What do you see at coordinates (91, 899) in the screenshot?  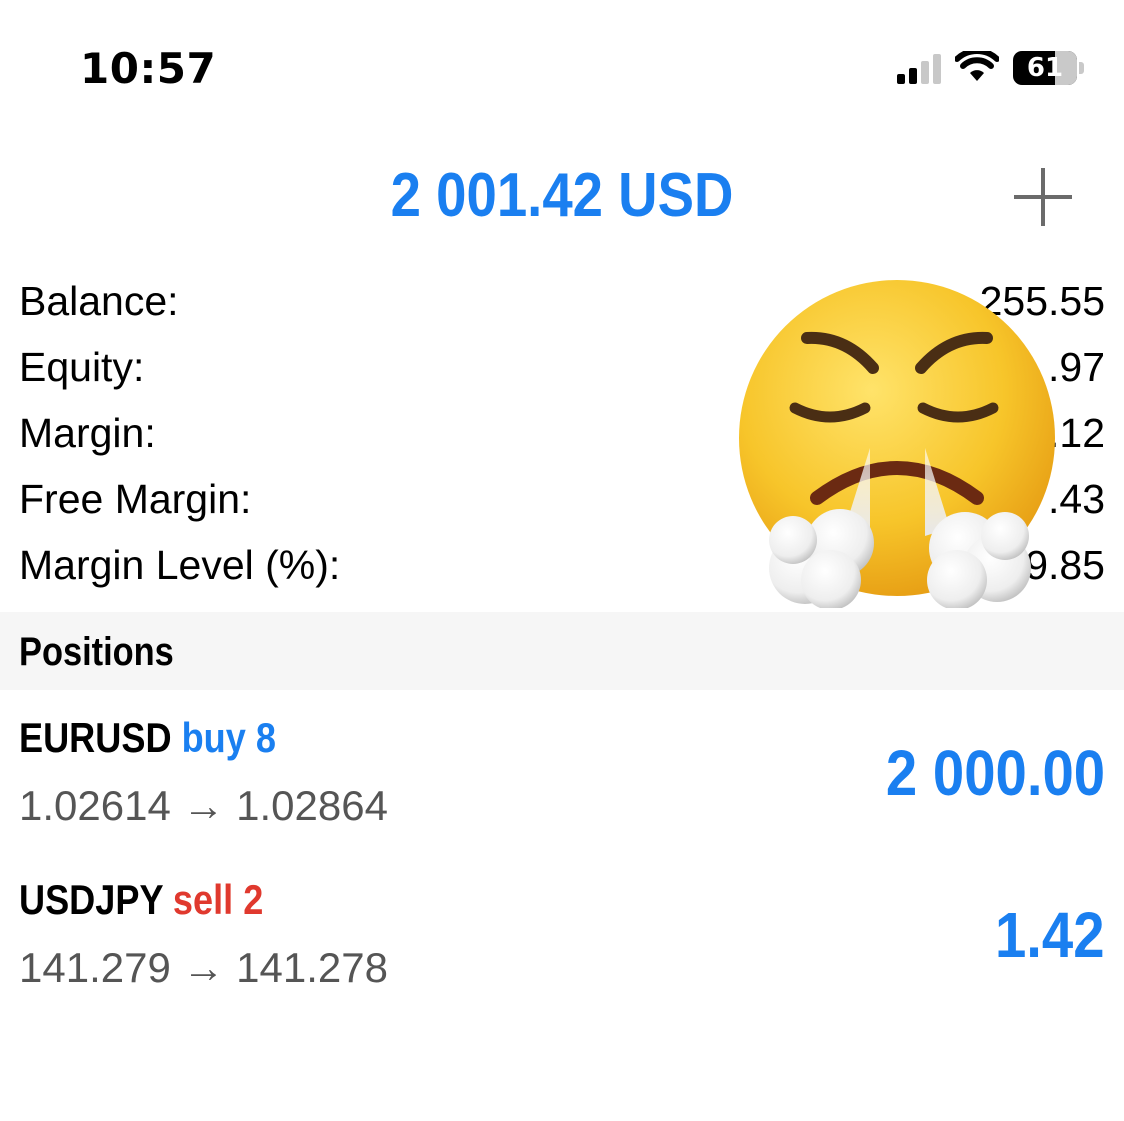 I see `position-symbol: USDJPY` at bounding box center [91, 899].